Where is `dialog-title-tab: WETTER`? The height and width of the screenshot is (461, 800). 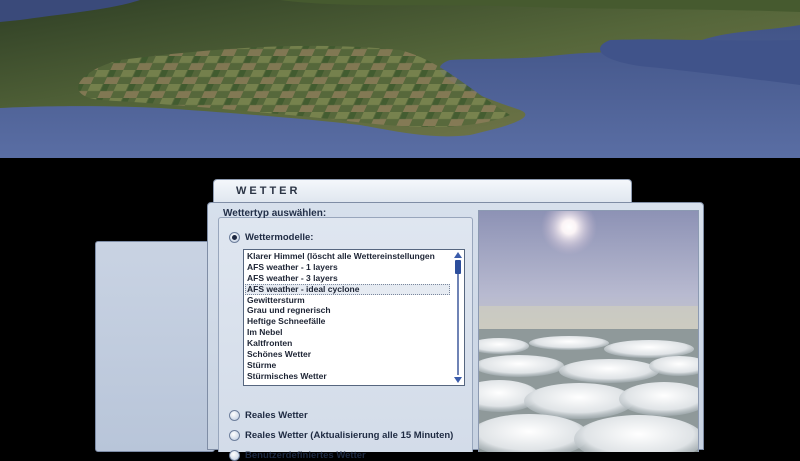
dialog-title-tab: WETTER is located at coordinates (422, 191).